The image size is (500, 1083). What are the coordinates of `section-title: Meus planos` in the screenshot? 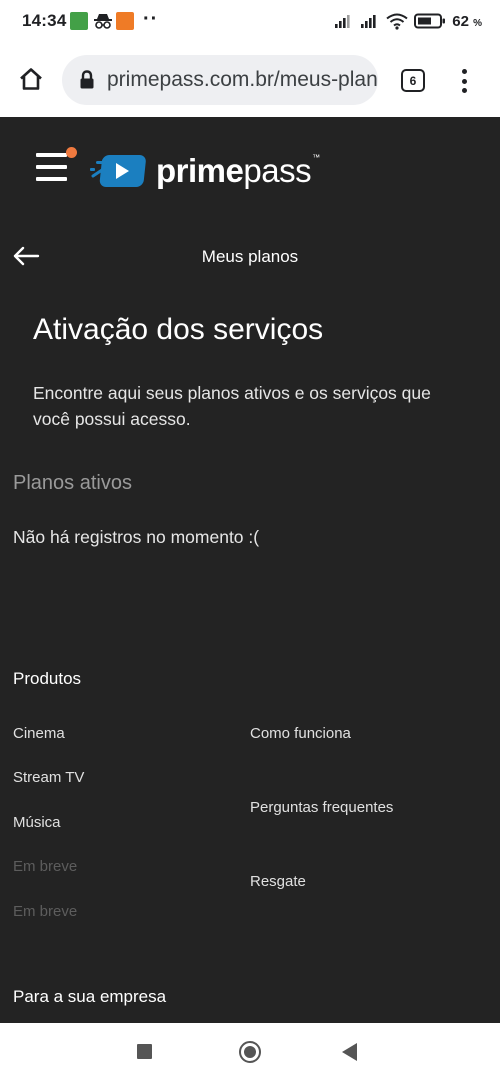 It's located at (250, 256).